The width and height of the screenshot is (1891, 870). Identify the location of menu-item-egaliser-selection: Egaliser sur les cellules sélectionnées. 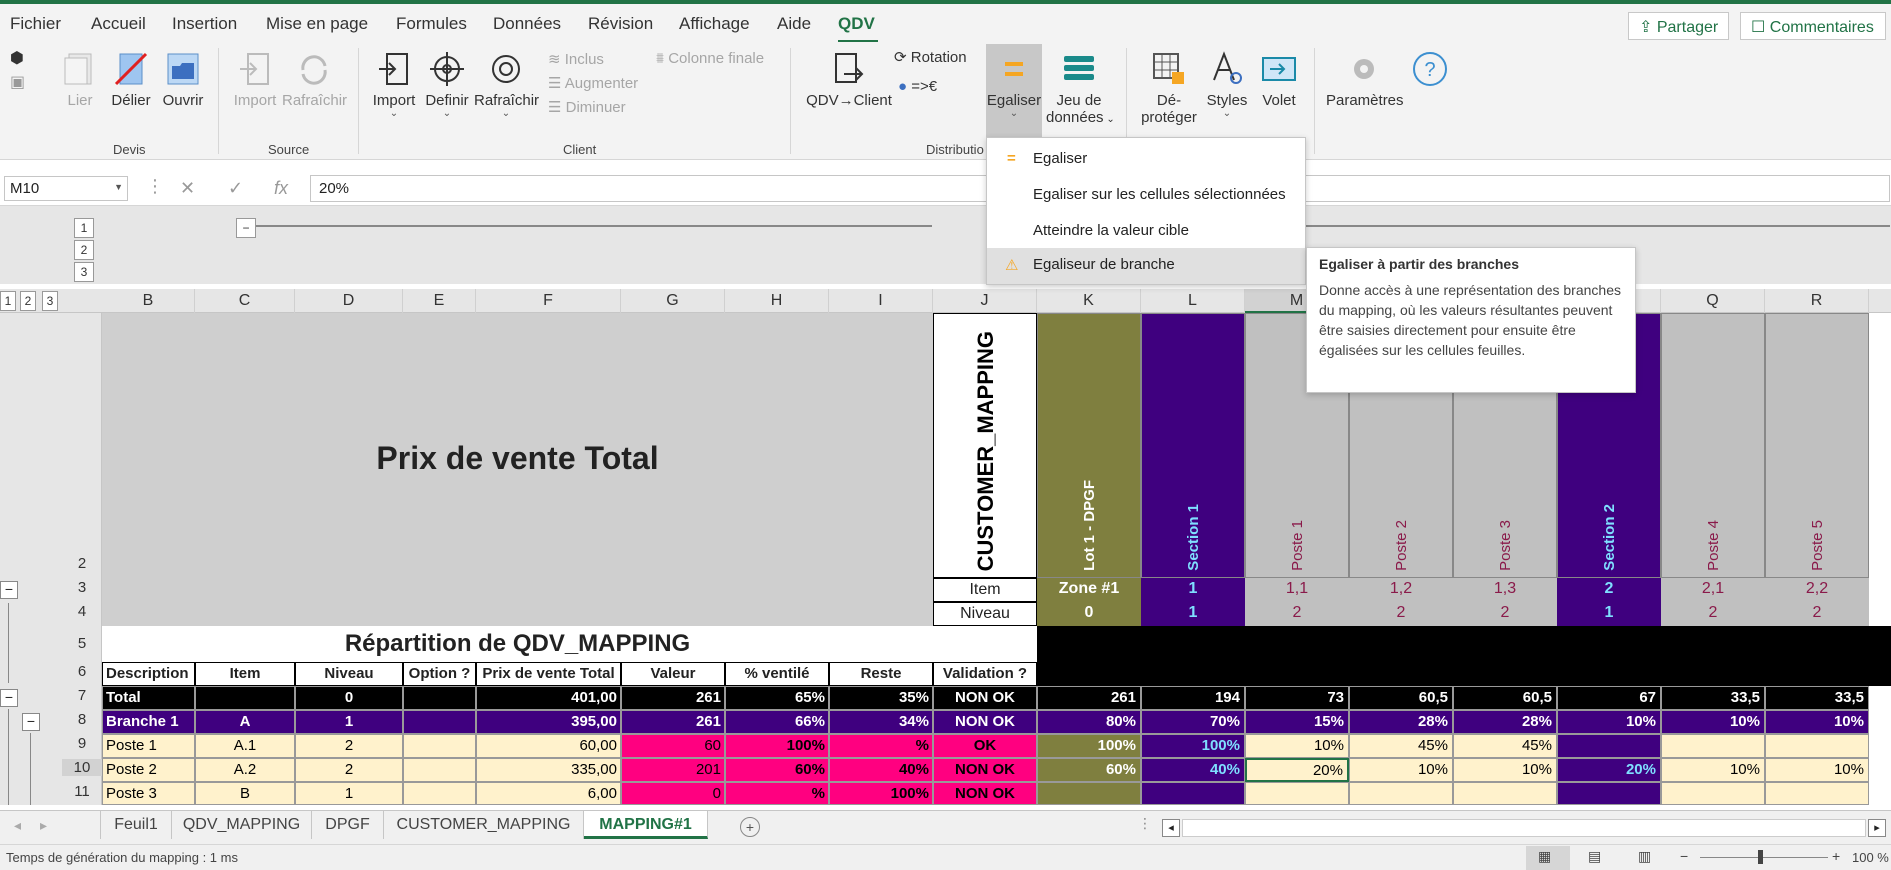
(1146, 196).